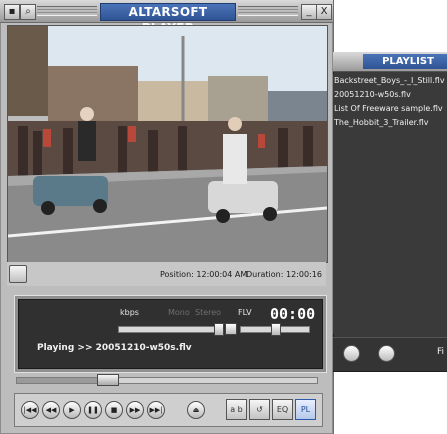 This screenshot has height=434, width=447. Describe the element at coordinates (324, 12) in the screenshot. I see `close-button: X` at that location.